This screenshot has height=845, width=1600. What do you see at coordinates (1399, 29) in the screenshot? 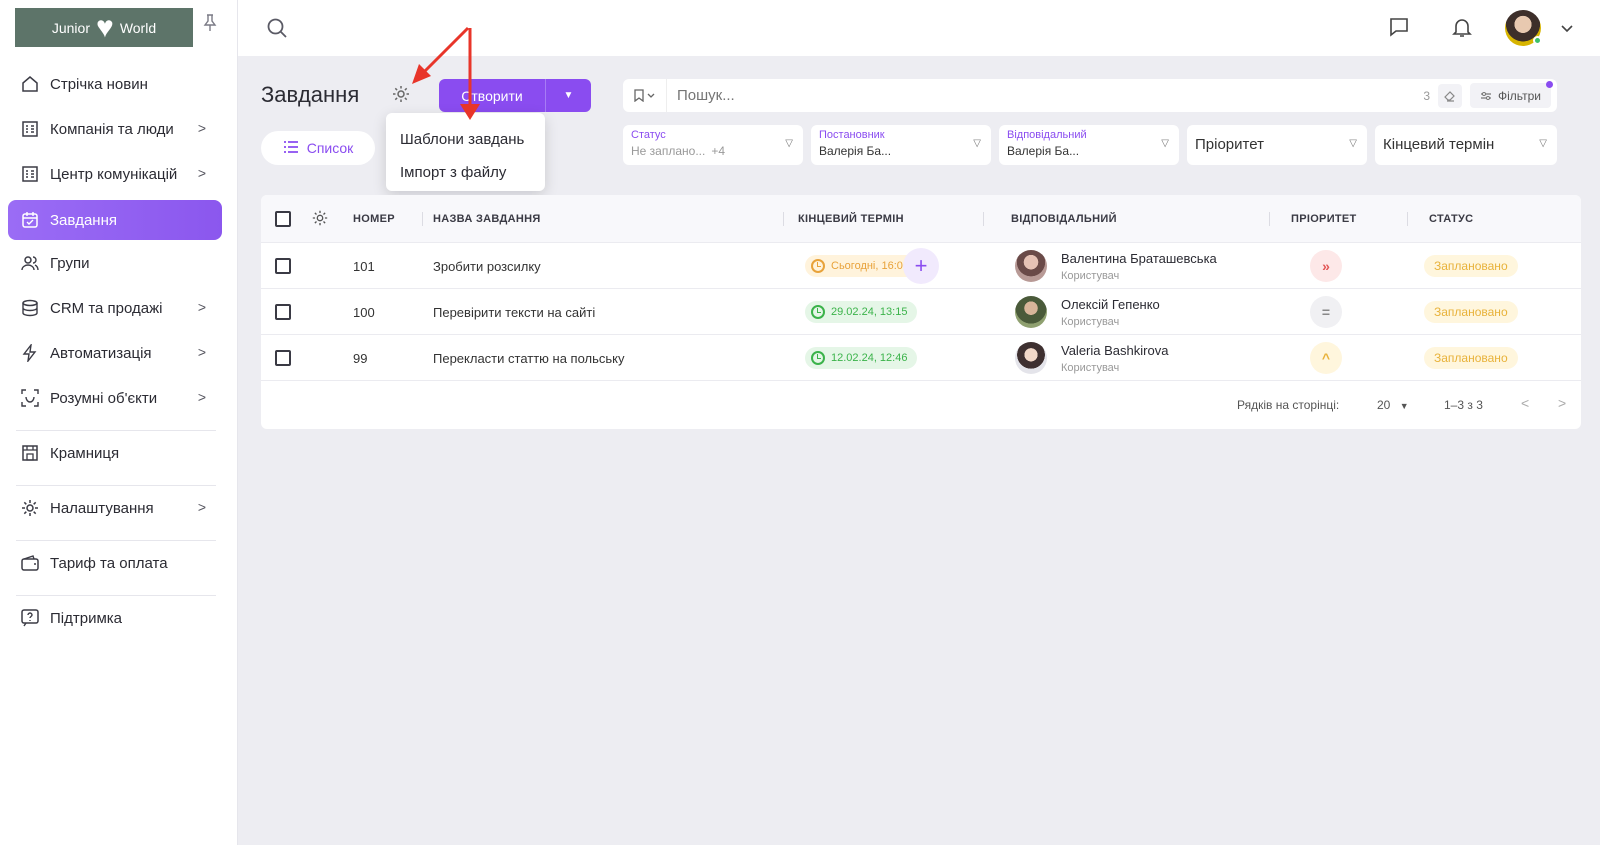
I see `chat-icon` at bounding box center [1399, 29].